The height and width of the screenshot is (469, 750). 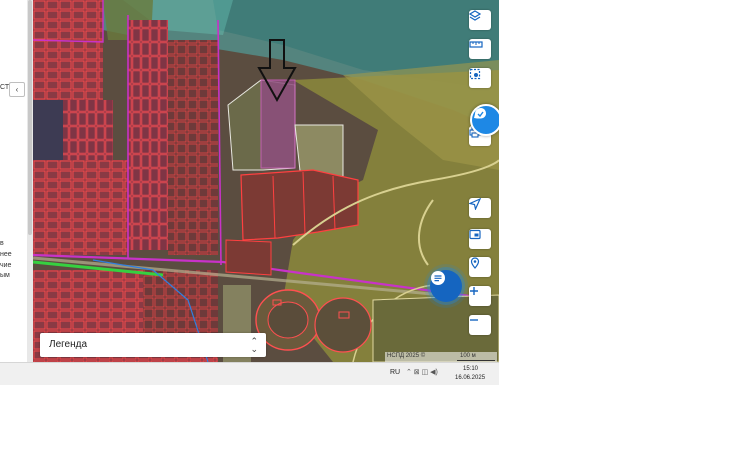 I want to click on select-area-button, so click(x=480, y=78).